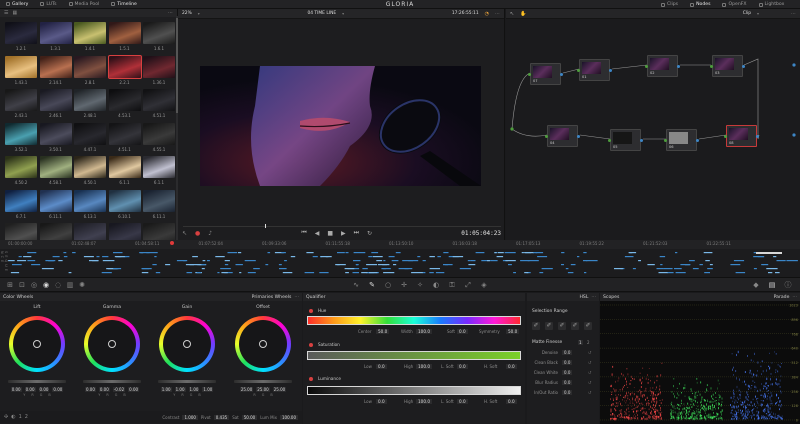 The height and width of the screenshot is (424, 800). What do you see at coordinates (126, 72) in the screenshot?
I see `gallery-still: 2.2.1` at bounding box center [126, 72].